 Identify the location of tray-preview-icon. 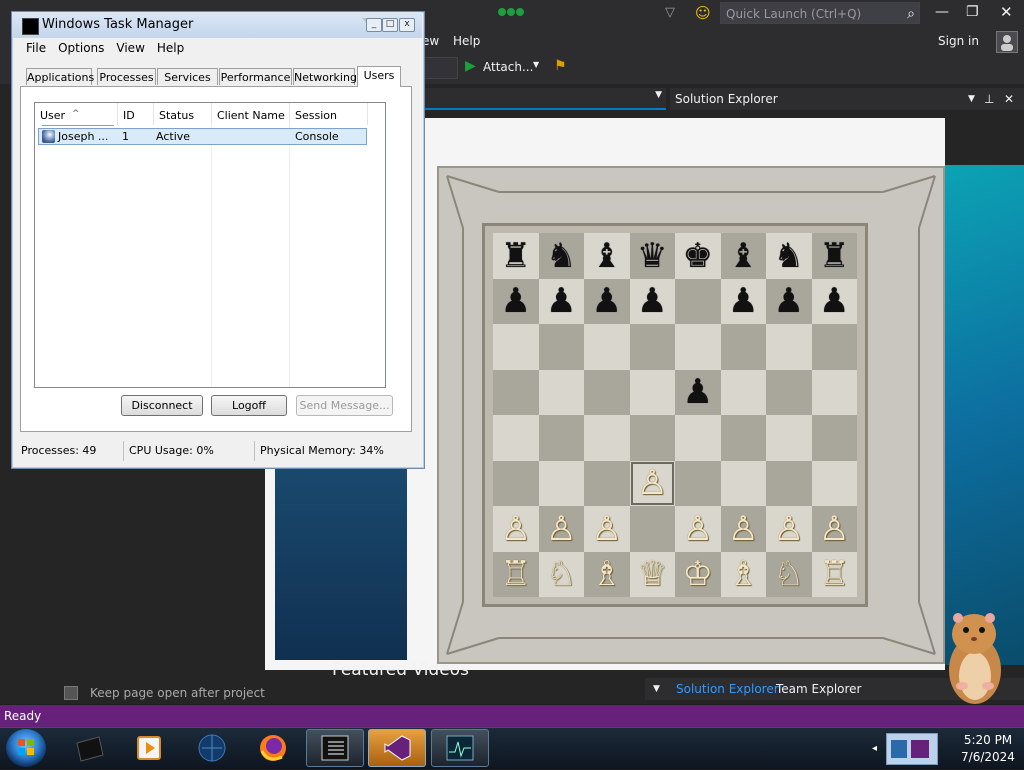
(912, 749).